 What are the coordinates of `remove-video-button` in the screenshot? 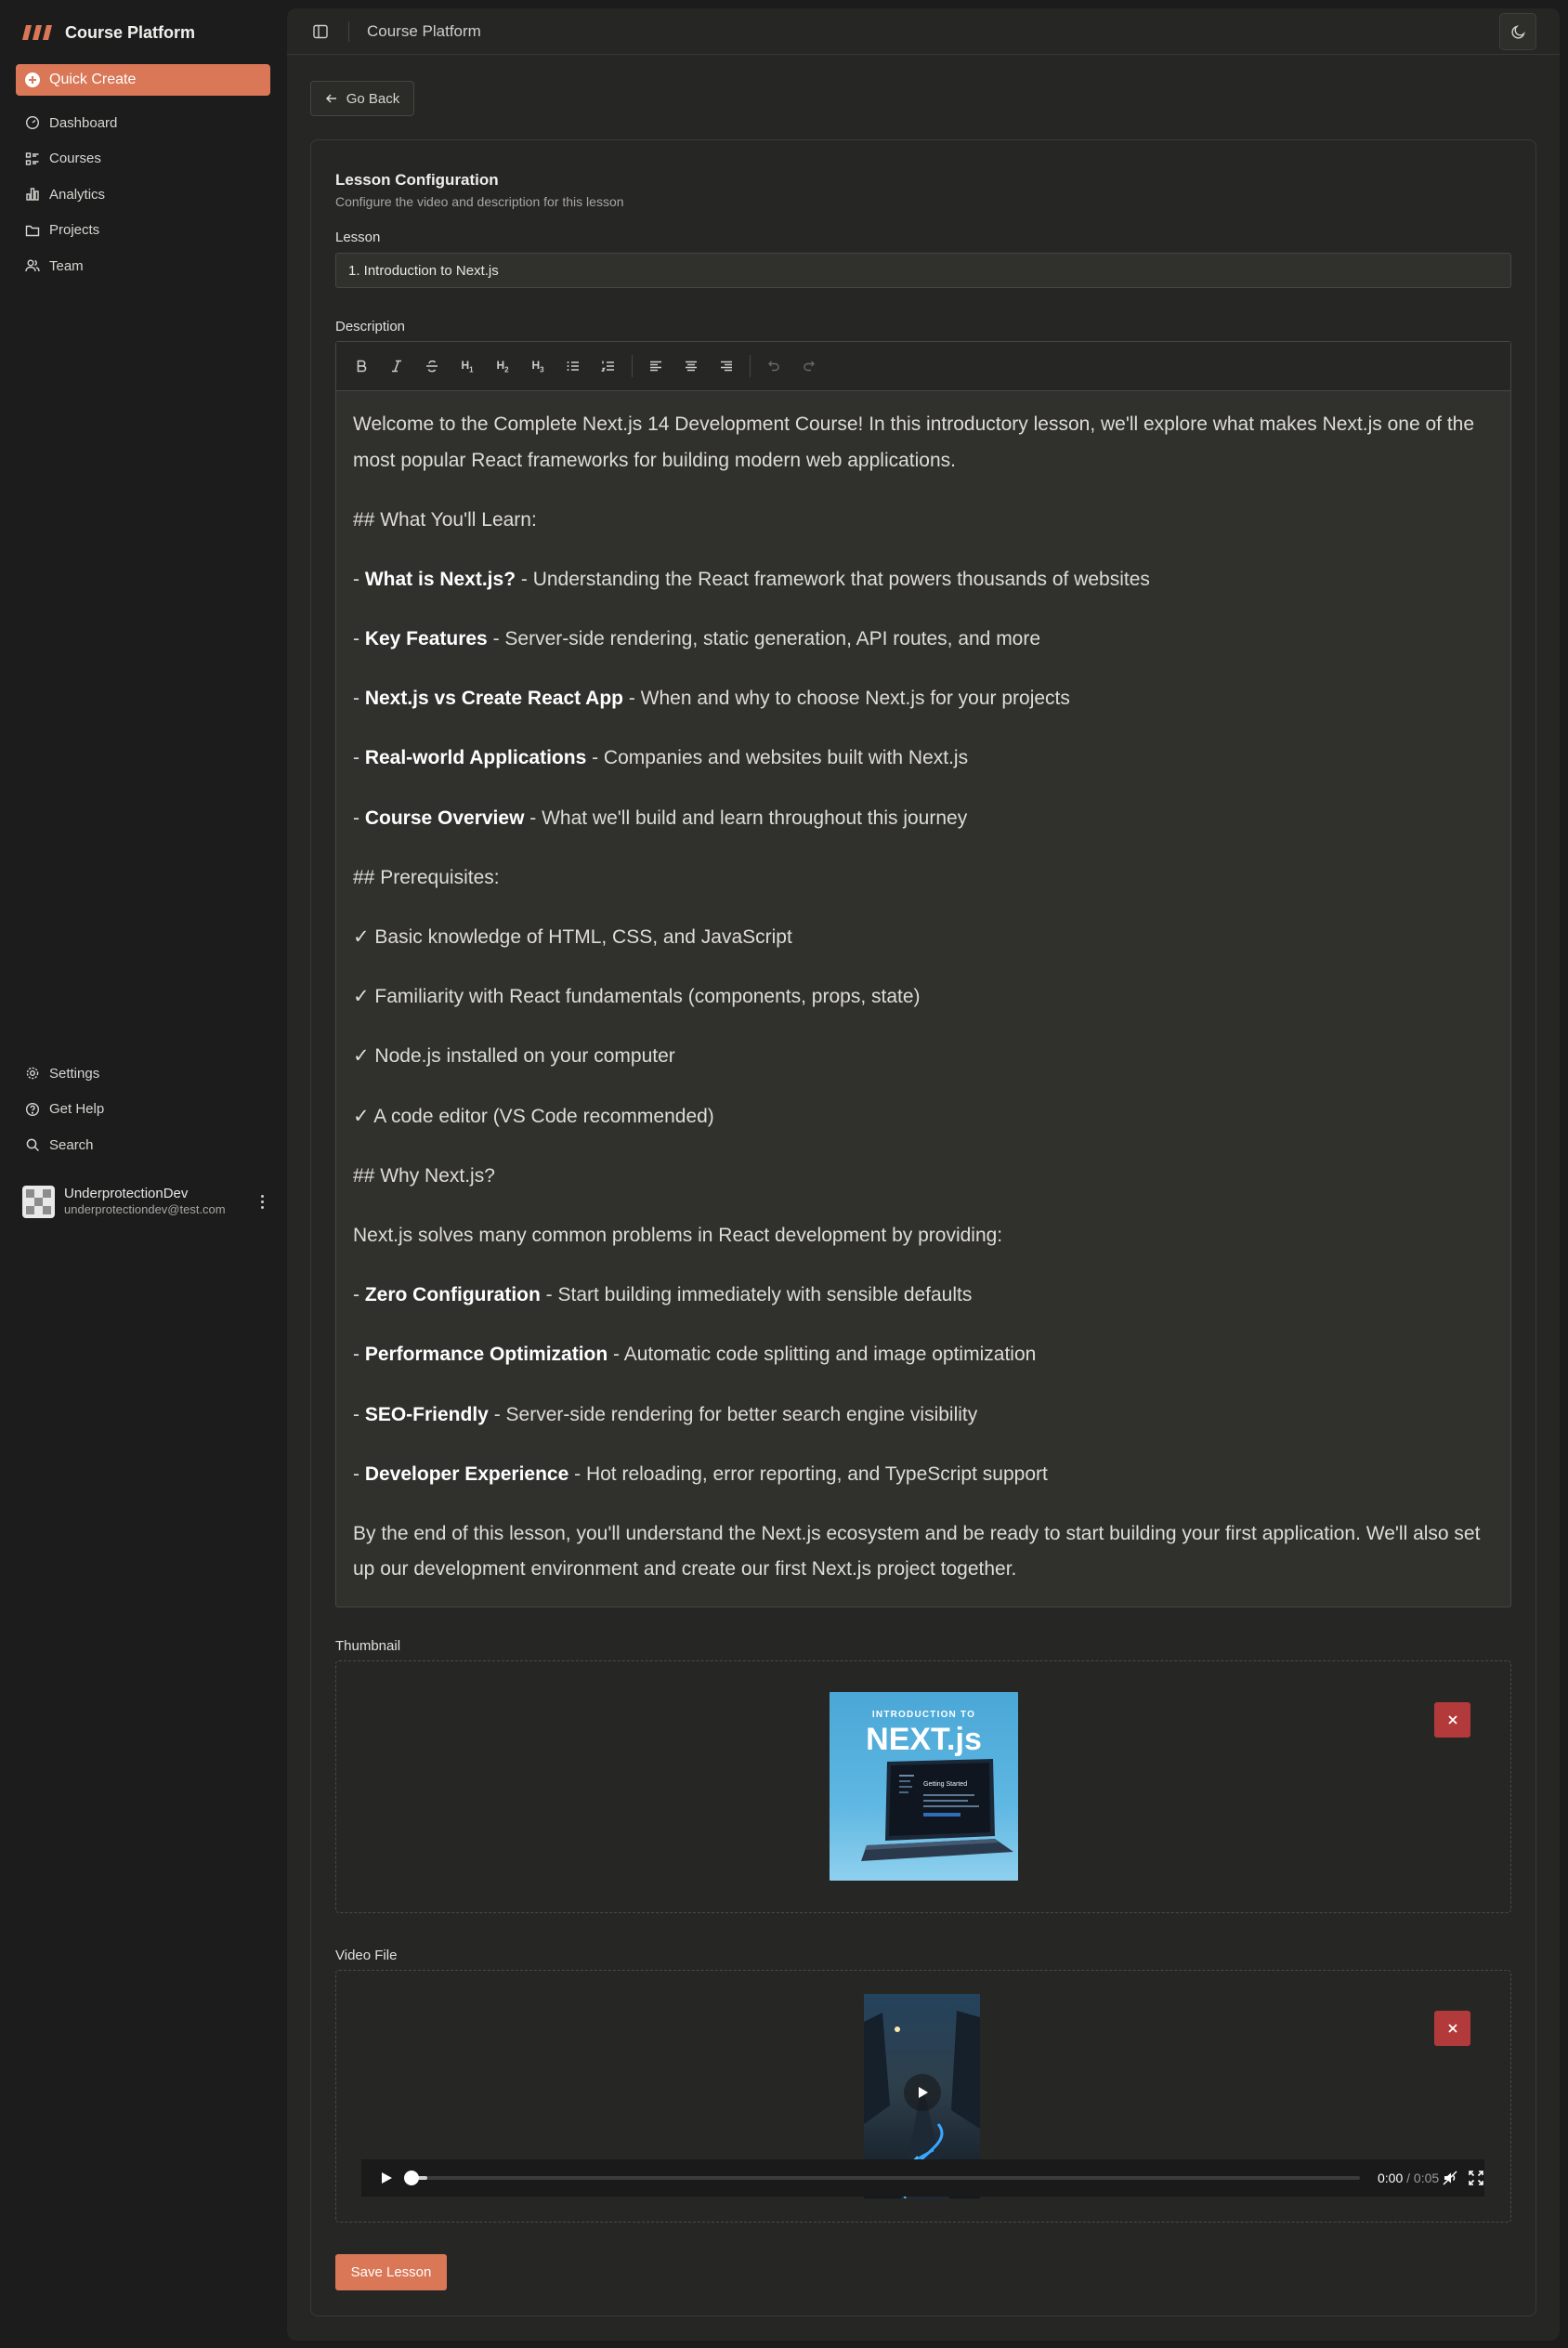 It's located at (1452, 2029).